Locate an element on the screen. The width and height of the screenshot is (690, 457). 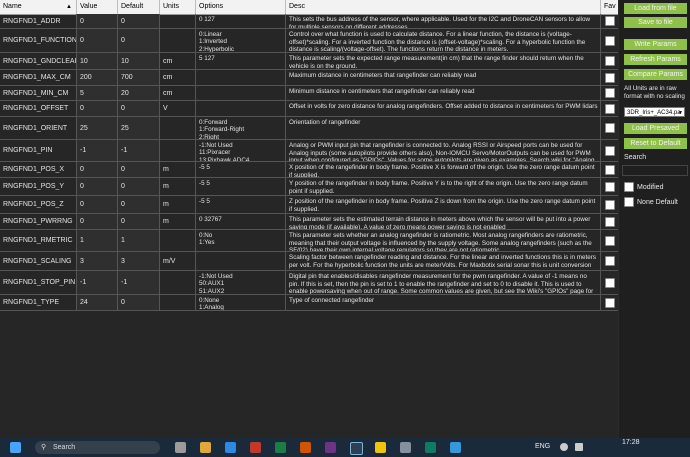
column-header-options: Options is located at coordinates (241, 7).